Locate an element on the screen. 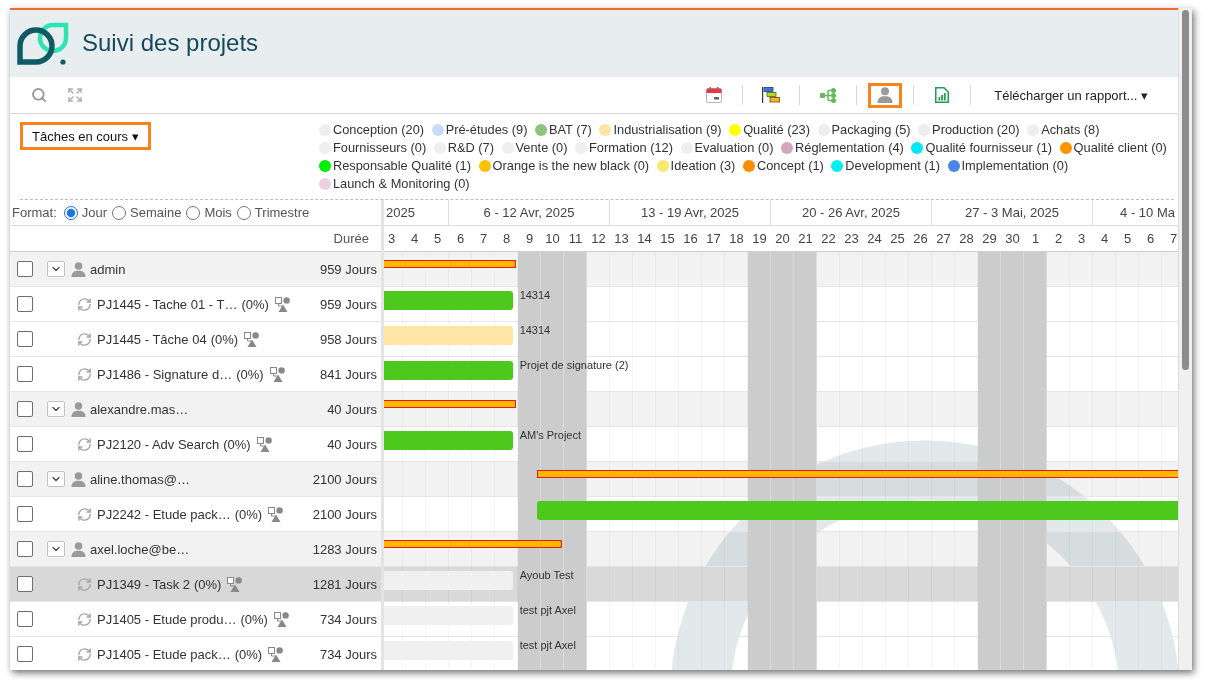 Image resolution: width=1208 pixels, height=685 pixels. legend-label: BAT (7) is located at coordinates (570, 129).